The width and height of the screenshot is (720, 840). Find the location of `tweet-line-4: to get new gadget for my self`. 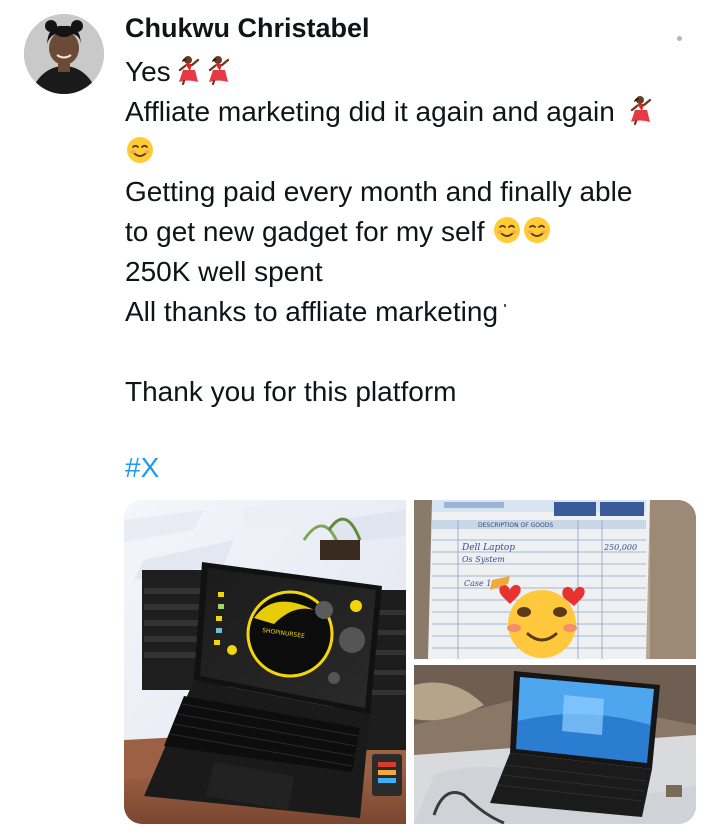

tweet-line-4: to get new gadget for my self is located at coordinates (415, 232).